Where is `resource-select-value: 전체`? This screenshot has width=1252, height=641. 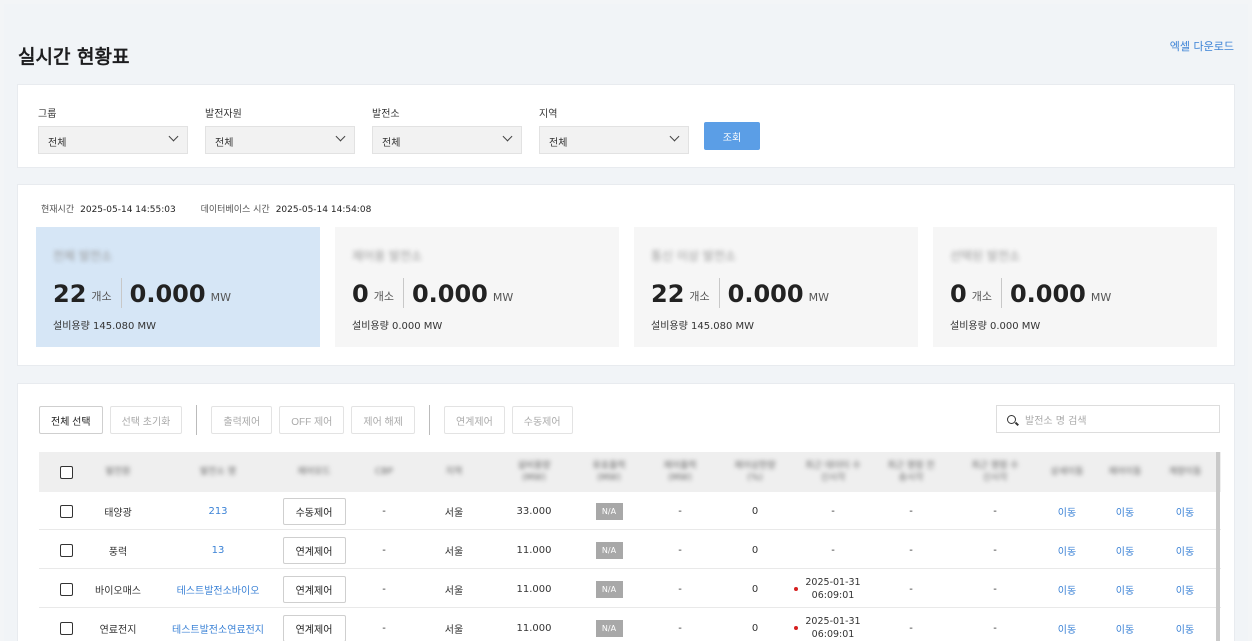
resource-select-value: 전체 is located at coordinates (224, 143).